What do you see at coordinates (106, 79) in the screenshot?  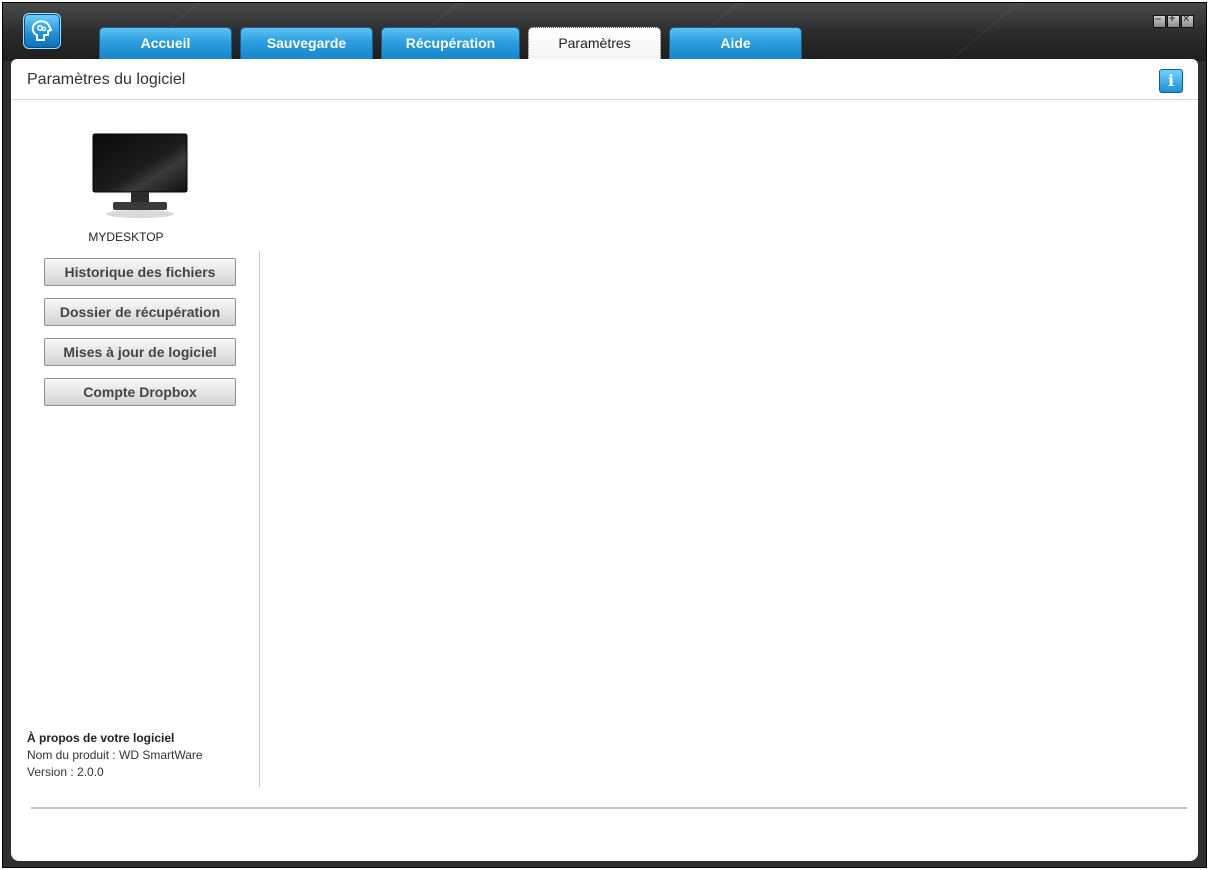 I see `page-title: Paramètres du logiciel` at bounding box center [106, 79].